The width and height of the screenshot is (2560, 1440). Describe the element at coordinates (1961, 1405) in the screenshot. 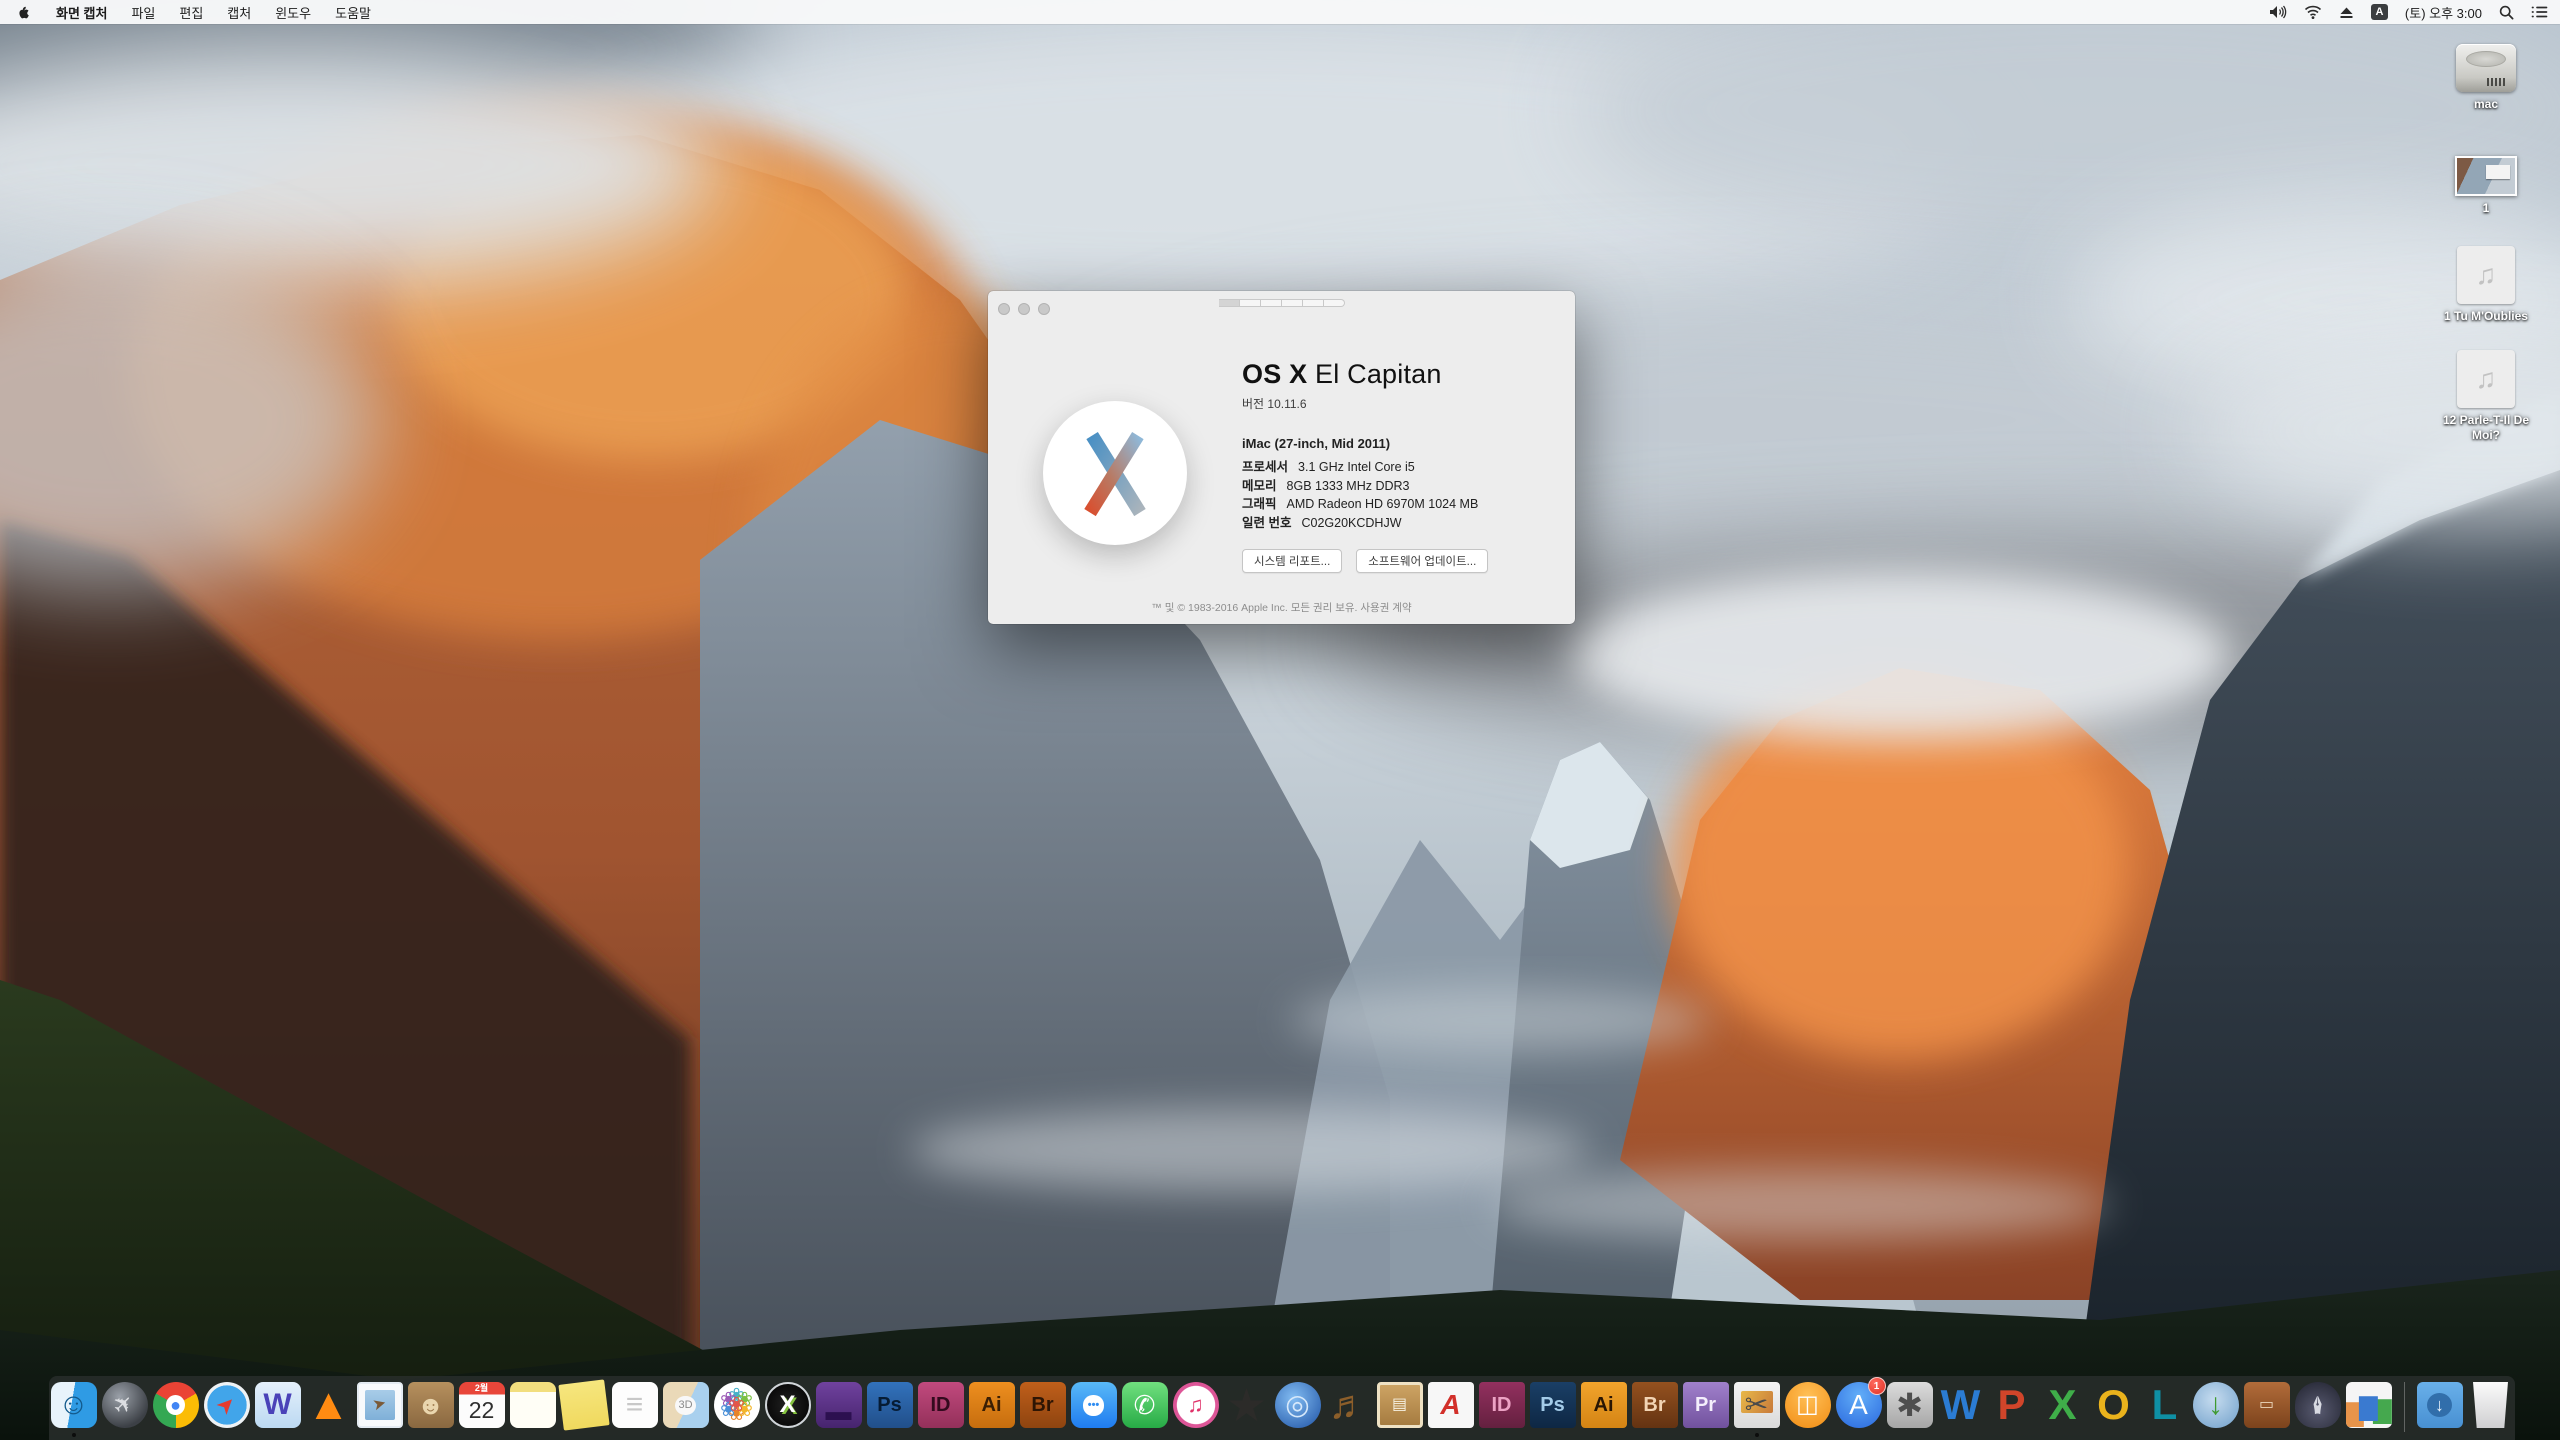

I see `dock-icon-word: W` at that location.